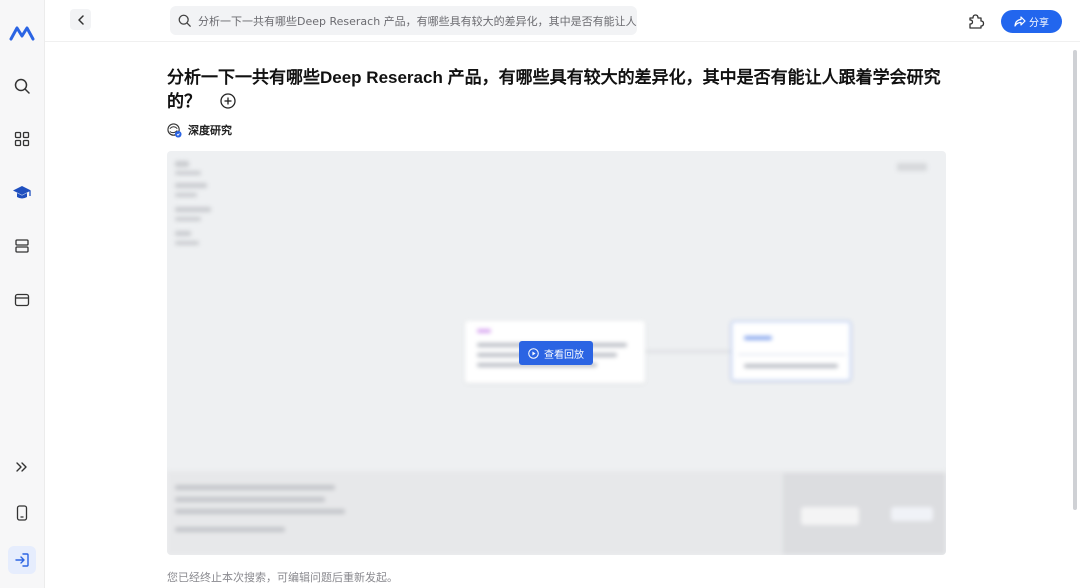  Describe the element at coordinates (22, 139) in the screenshot. I see `apps-icon` at that location.